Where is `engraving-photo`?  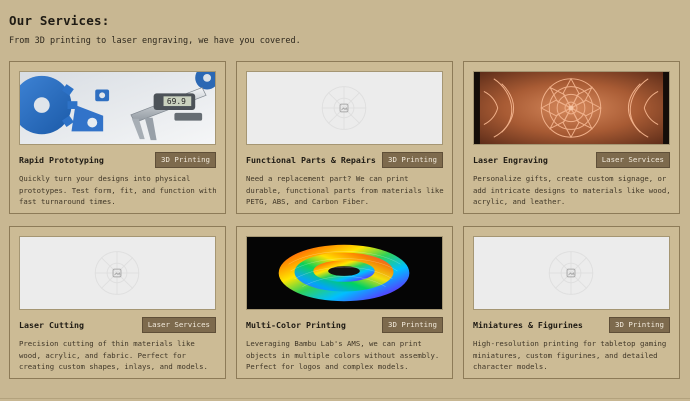
engraving-photo is located at coordinates (571, 108).